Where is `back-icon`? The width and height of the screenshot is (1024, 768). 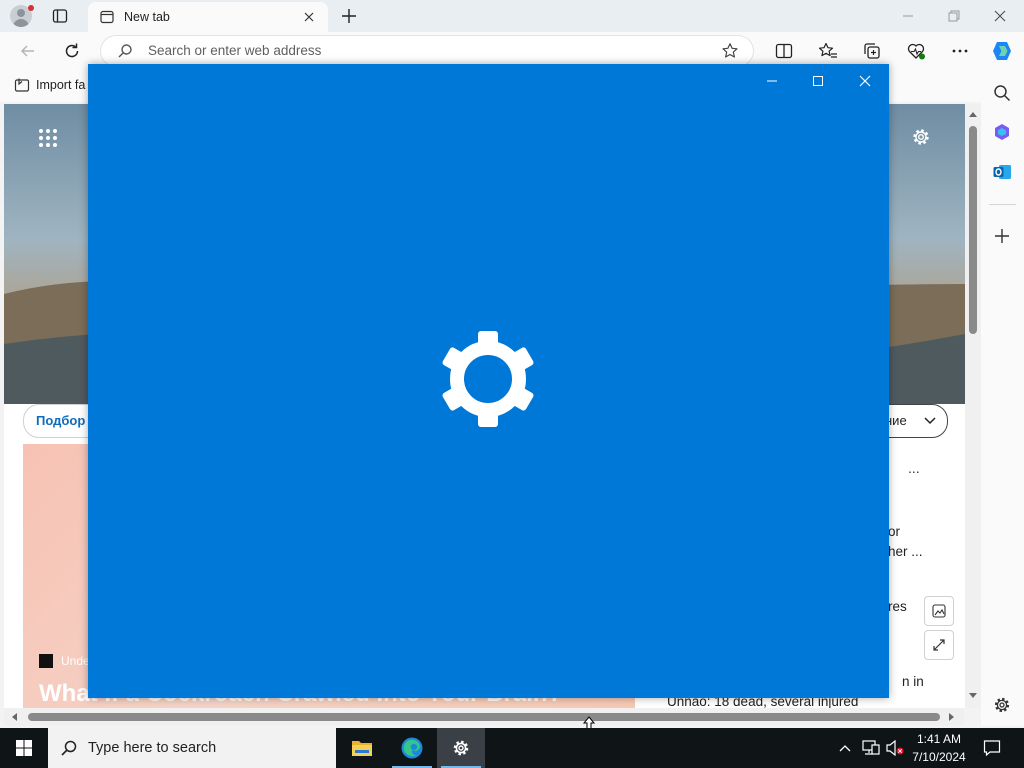 back-icon is located at coordinates (28, 51).